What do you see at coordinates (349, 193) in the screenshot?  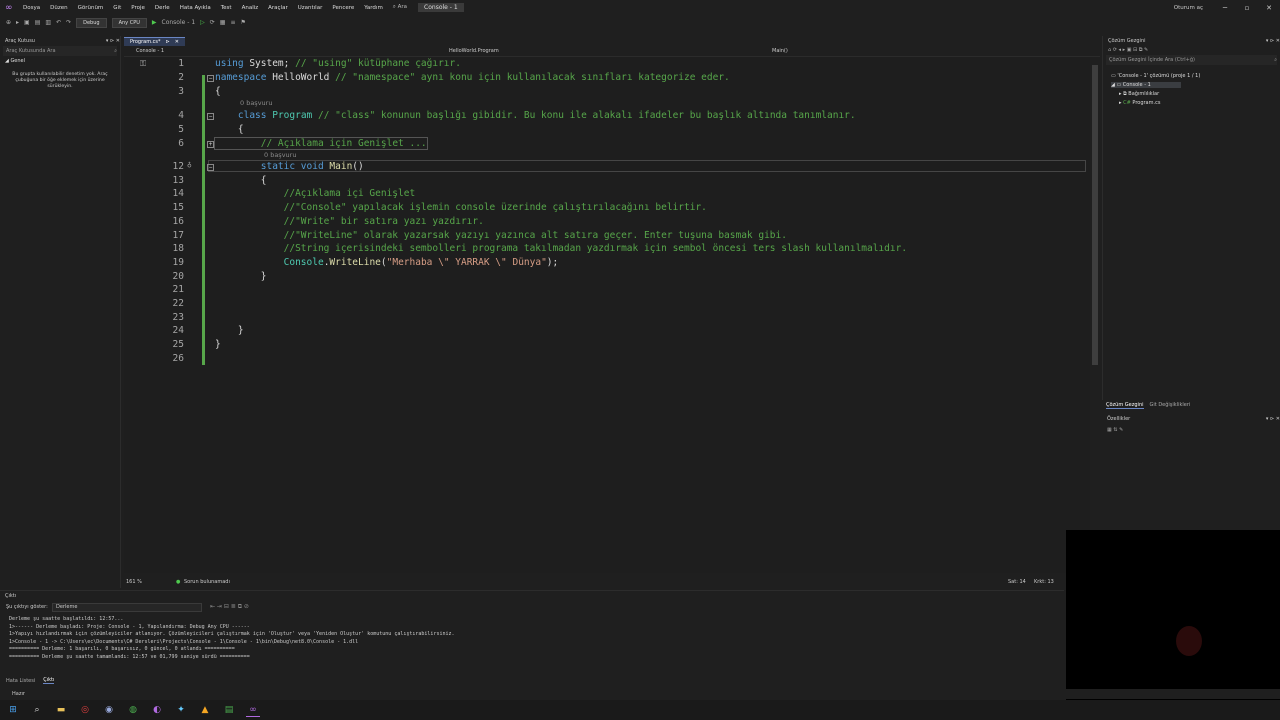 I see `code-token: //Açıklama içi Genişlet` at bounding box center [349, 193].